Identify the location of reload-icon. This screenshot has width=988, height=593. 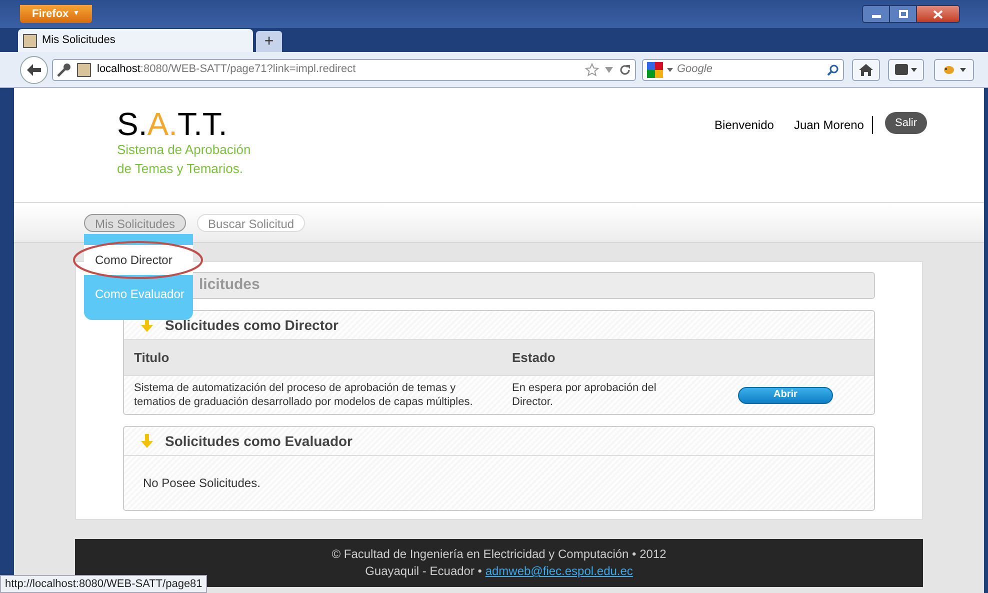
(625, 70).